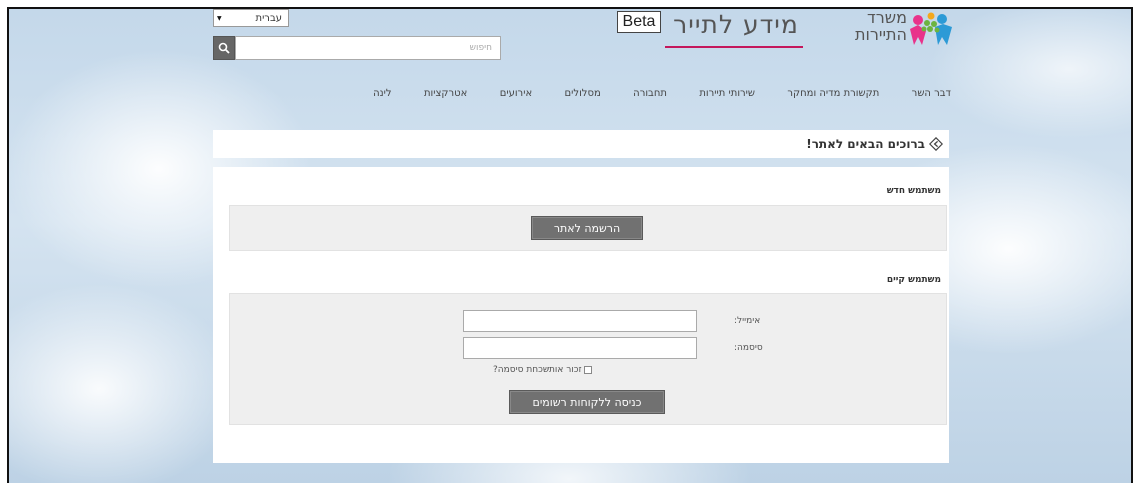 The image size is (1140, 483). I want to click on new-user-box: הרשמה לאתר, so click(588, 228).